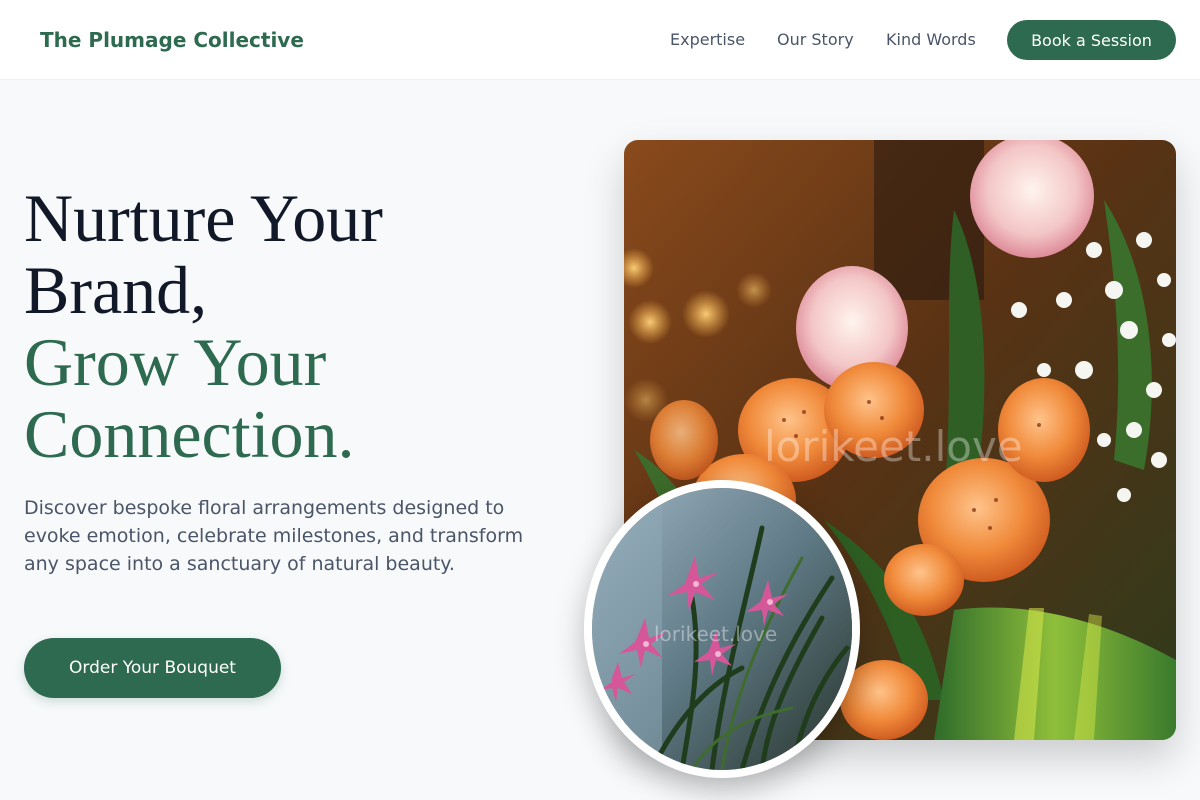 Image resolution: width=1200 pixels, height=800 pixels. I want to click on order-bouquet-button: Order Your Bouquet, so click(152, 668).